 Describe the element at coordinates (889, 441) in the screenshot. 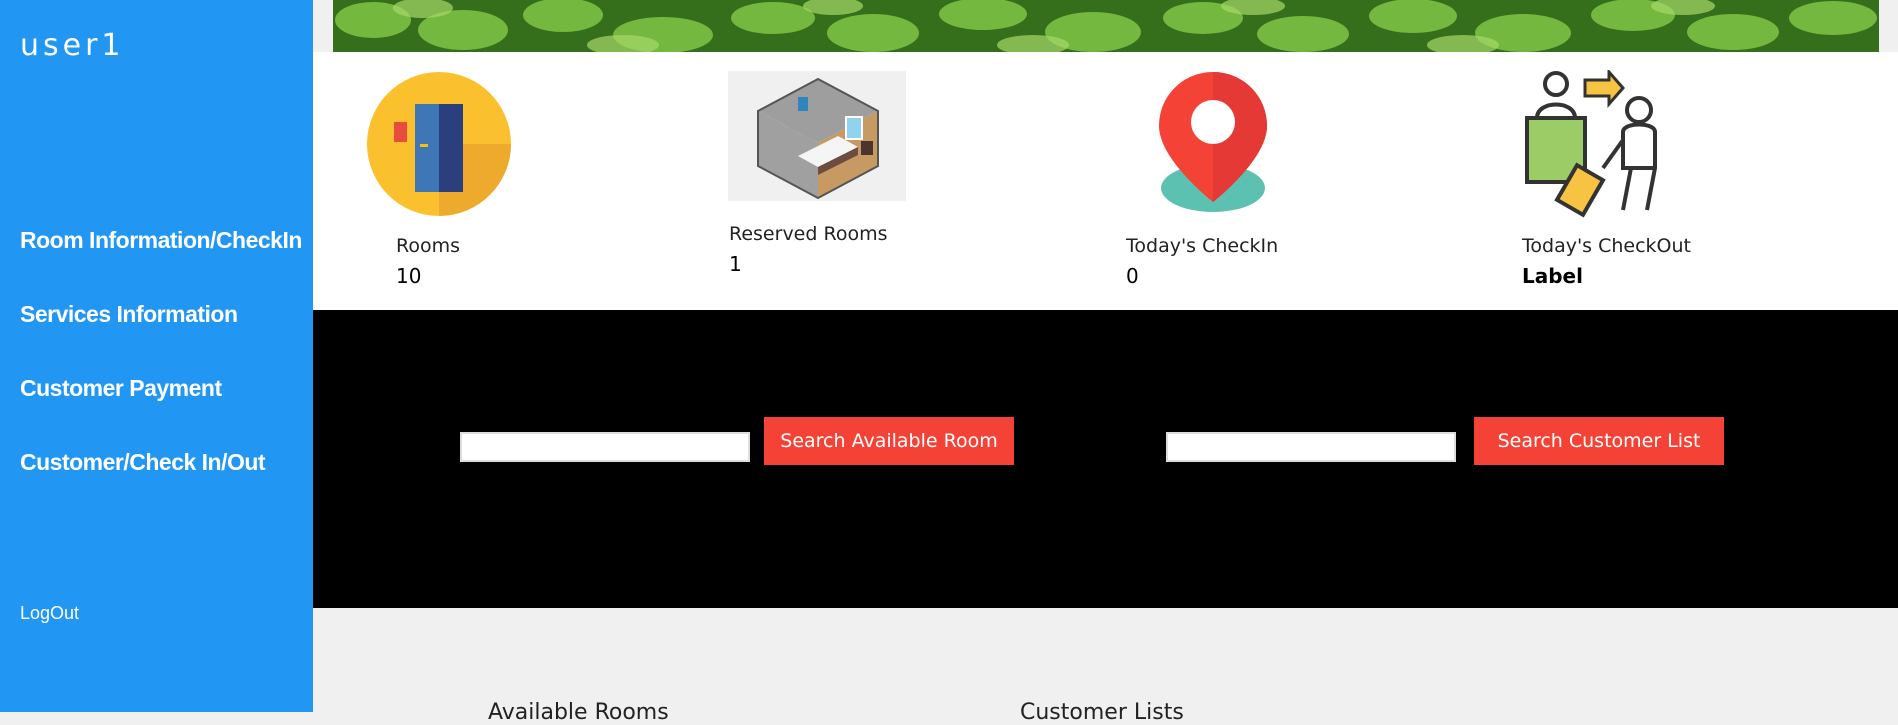

I see `search-available-room-button: Search Available Room` at that location.